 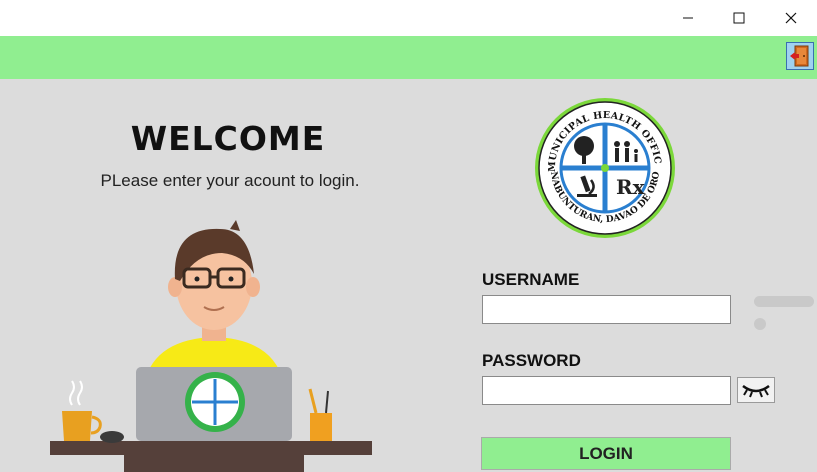 I want to click on close-button, so click(x=791, y=18).